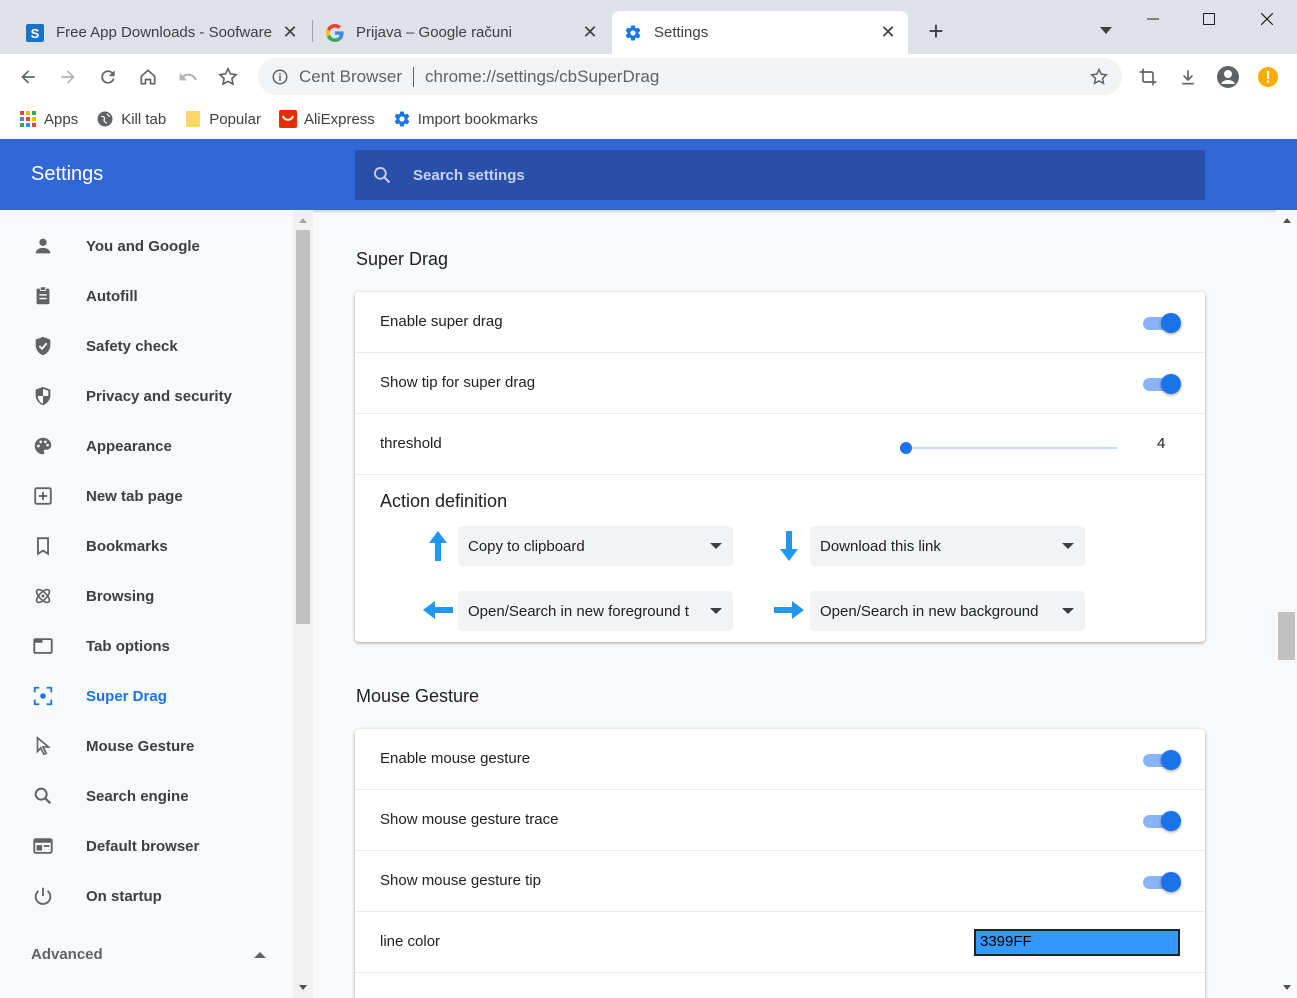 This screenshot has width=1297, height=998. What do you see at coordinates (465, 119) in the screenshot?
I see `bookmark-import: Import bookmarks` at bounding box center [465, 119].